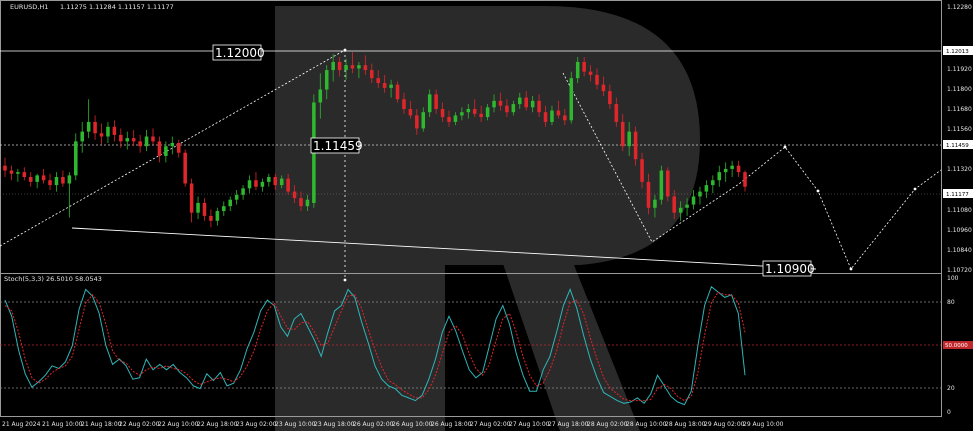 Image resolution: width=973 pixels, height=431 pixels. I want to click on annotation-mid-text: 1.11459, so click(338, 146).